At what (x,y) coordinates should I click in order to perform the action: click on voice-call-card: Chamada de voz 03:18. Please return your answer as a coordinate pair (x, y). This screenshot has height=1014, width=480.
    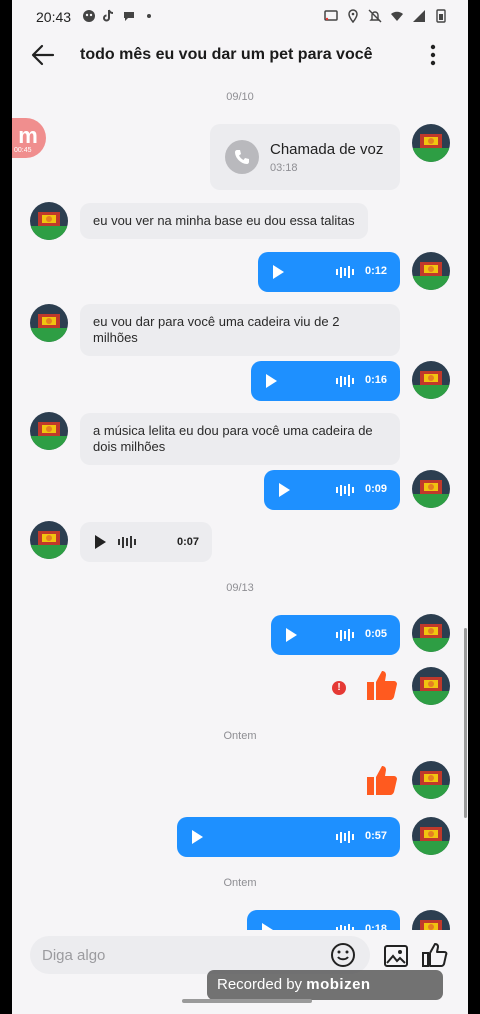
    Looking at the image, I should click on (305, 157).